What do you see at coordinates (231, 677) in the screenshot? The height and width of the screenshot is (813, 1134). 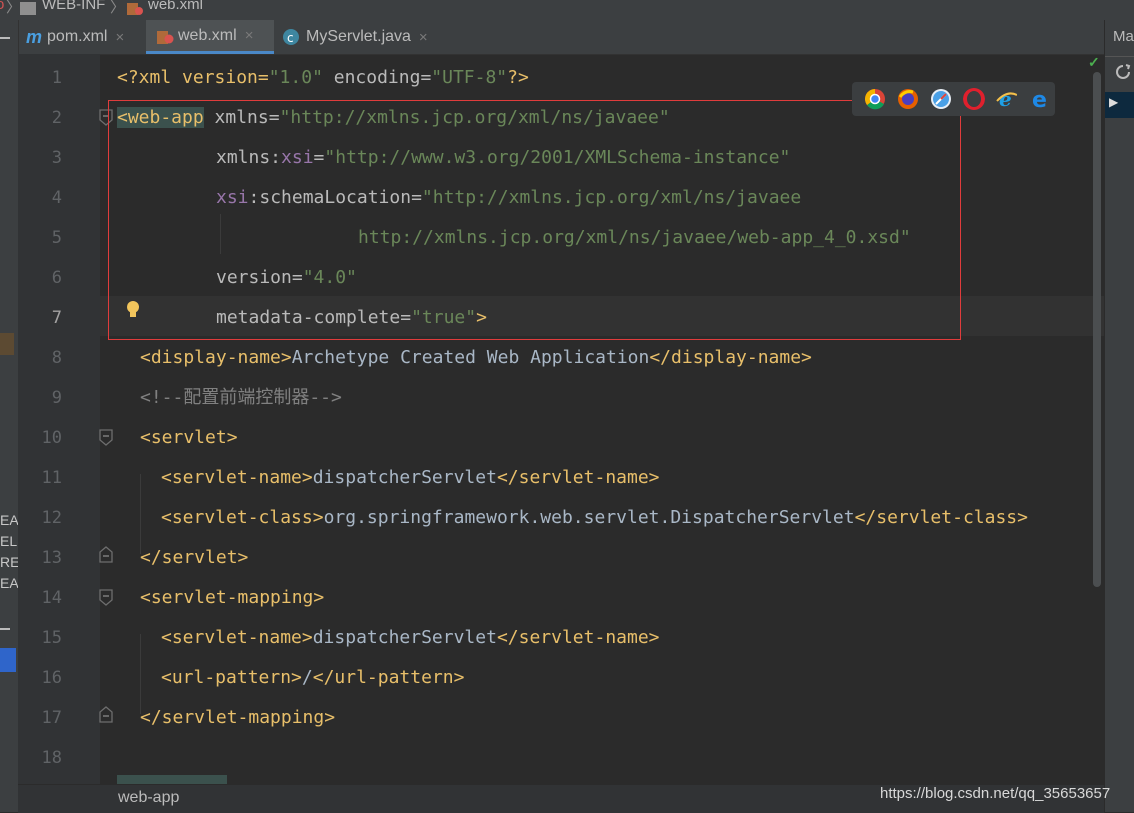 I see `tag-name: <url-pattern>` at bounding box center [231, 677].